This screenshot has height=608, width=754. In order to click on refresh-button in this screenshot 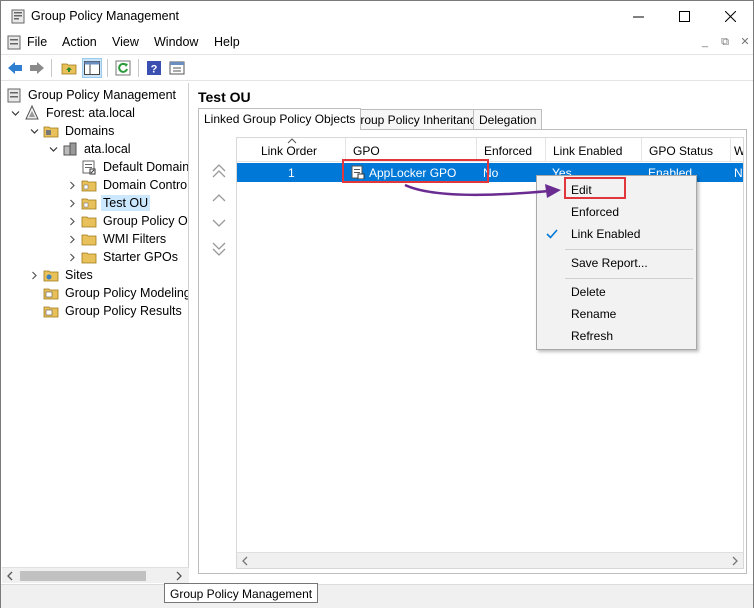, I will do `click(123, 68)`.